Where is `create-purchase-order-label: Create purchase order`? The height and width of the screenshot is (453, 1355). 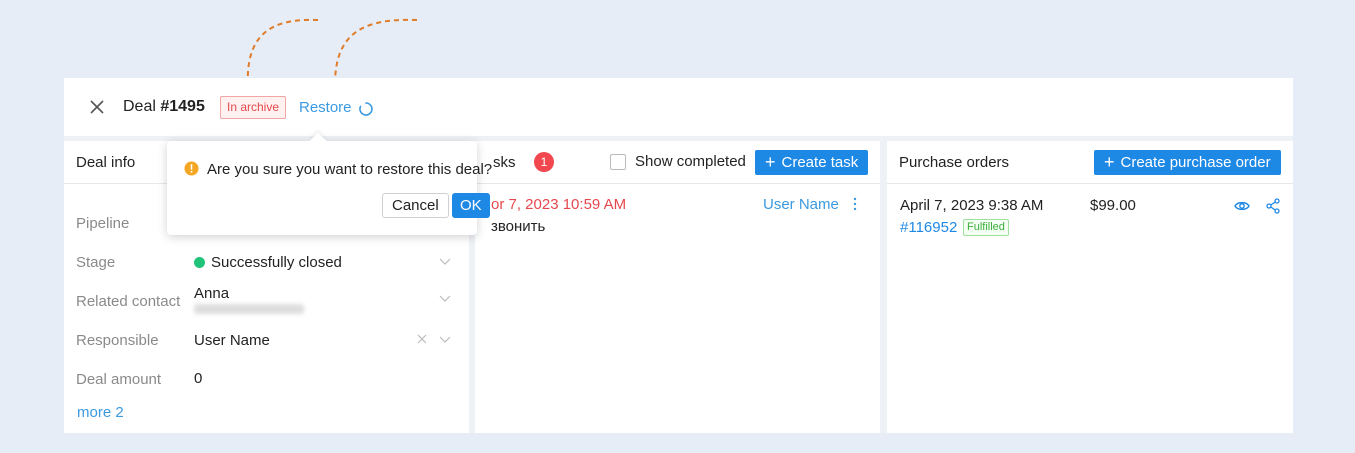 create-purchase-order-label: Create purchase order is located at coordinates (1195, 162).